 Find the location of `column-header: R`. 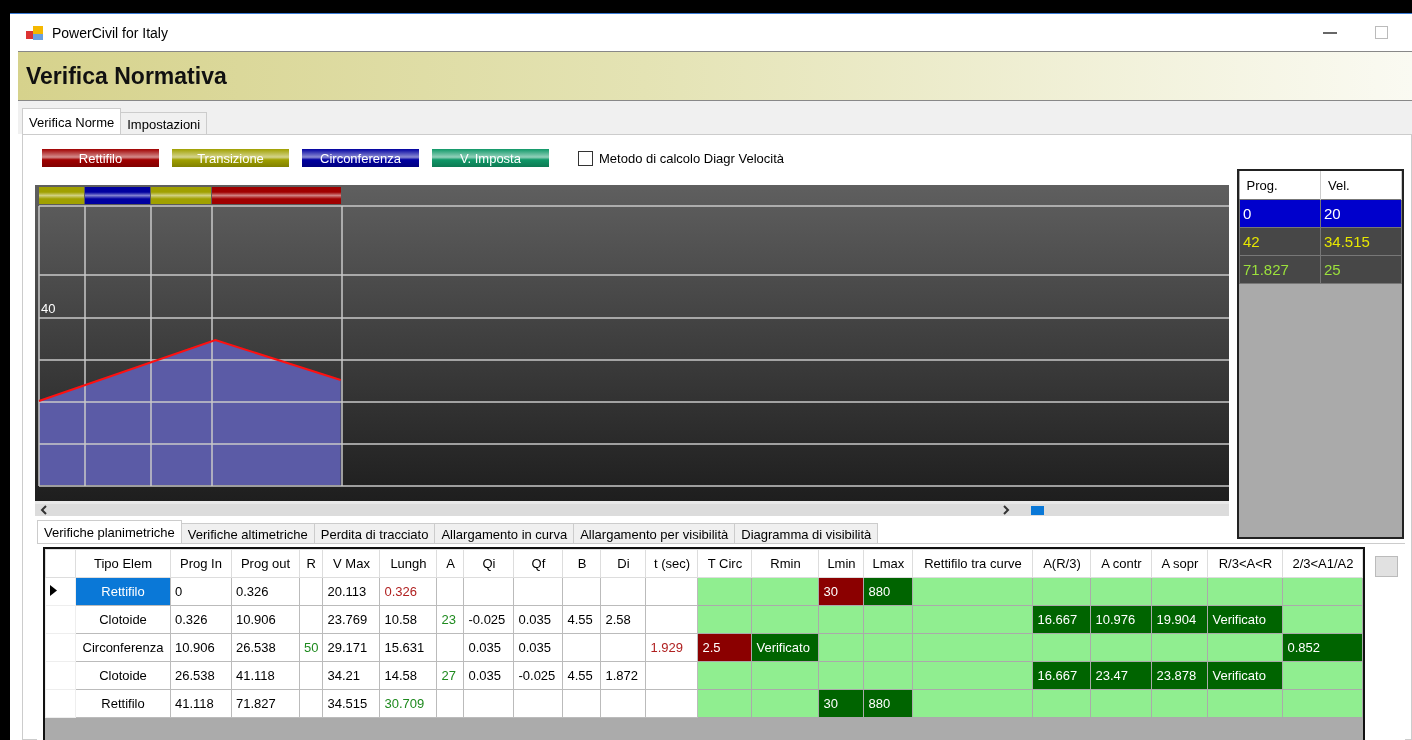

column-header: R is located at coordinates (311, 563).